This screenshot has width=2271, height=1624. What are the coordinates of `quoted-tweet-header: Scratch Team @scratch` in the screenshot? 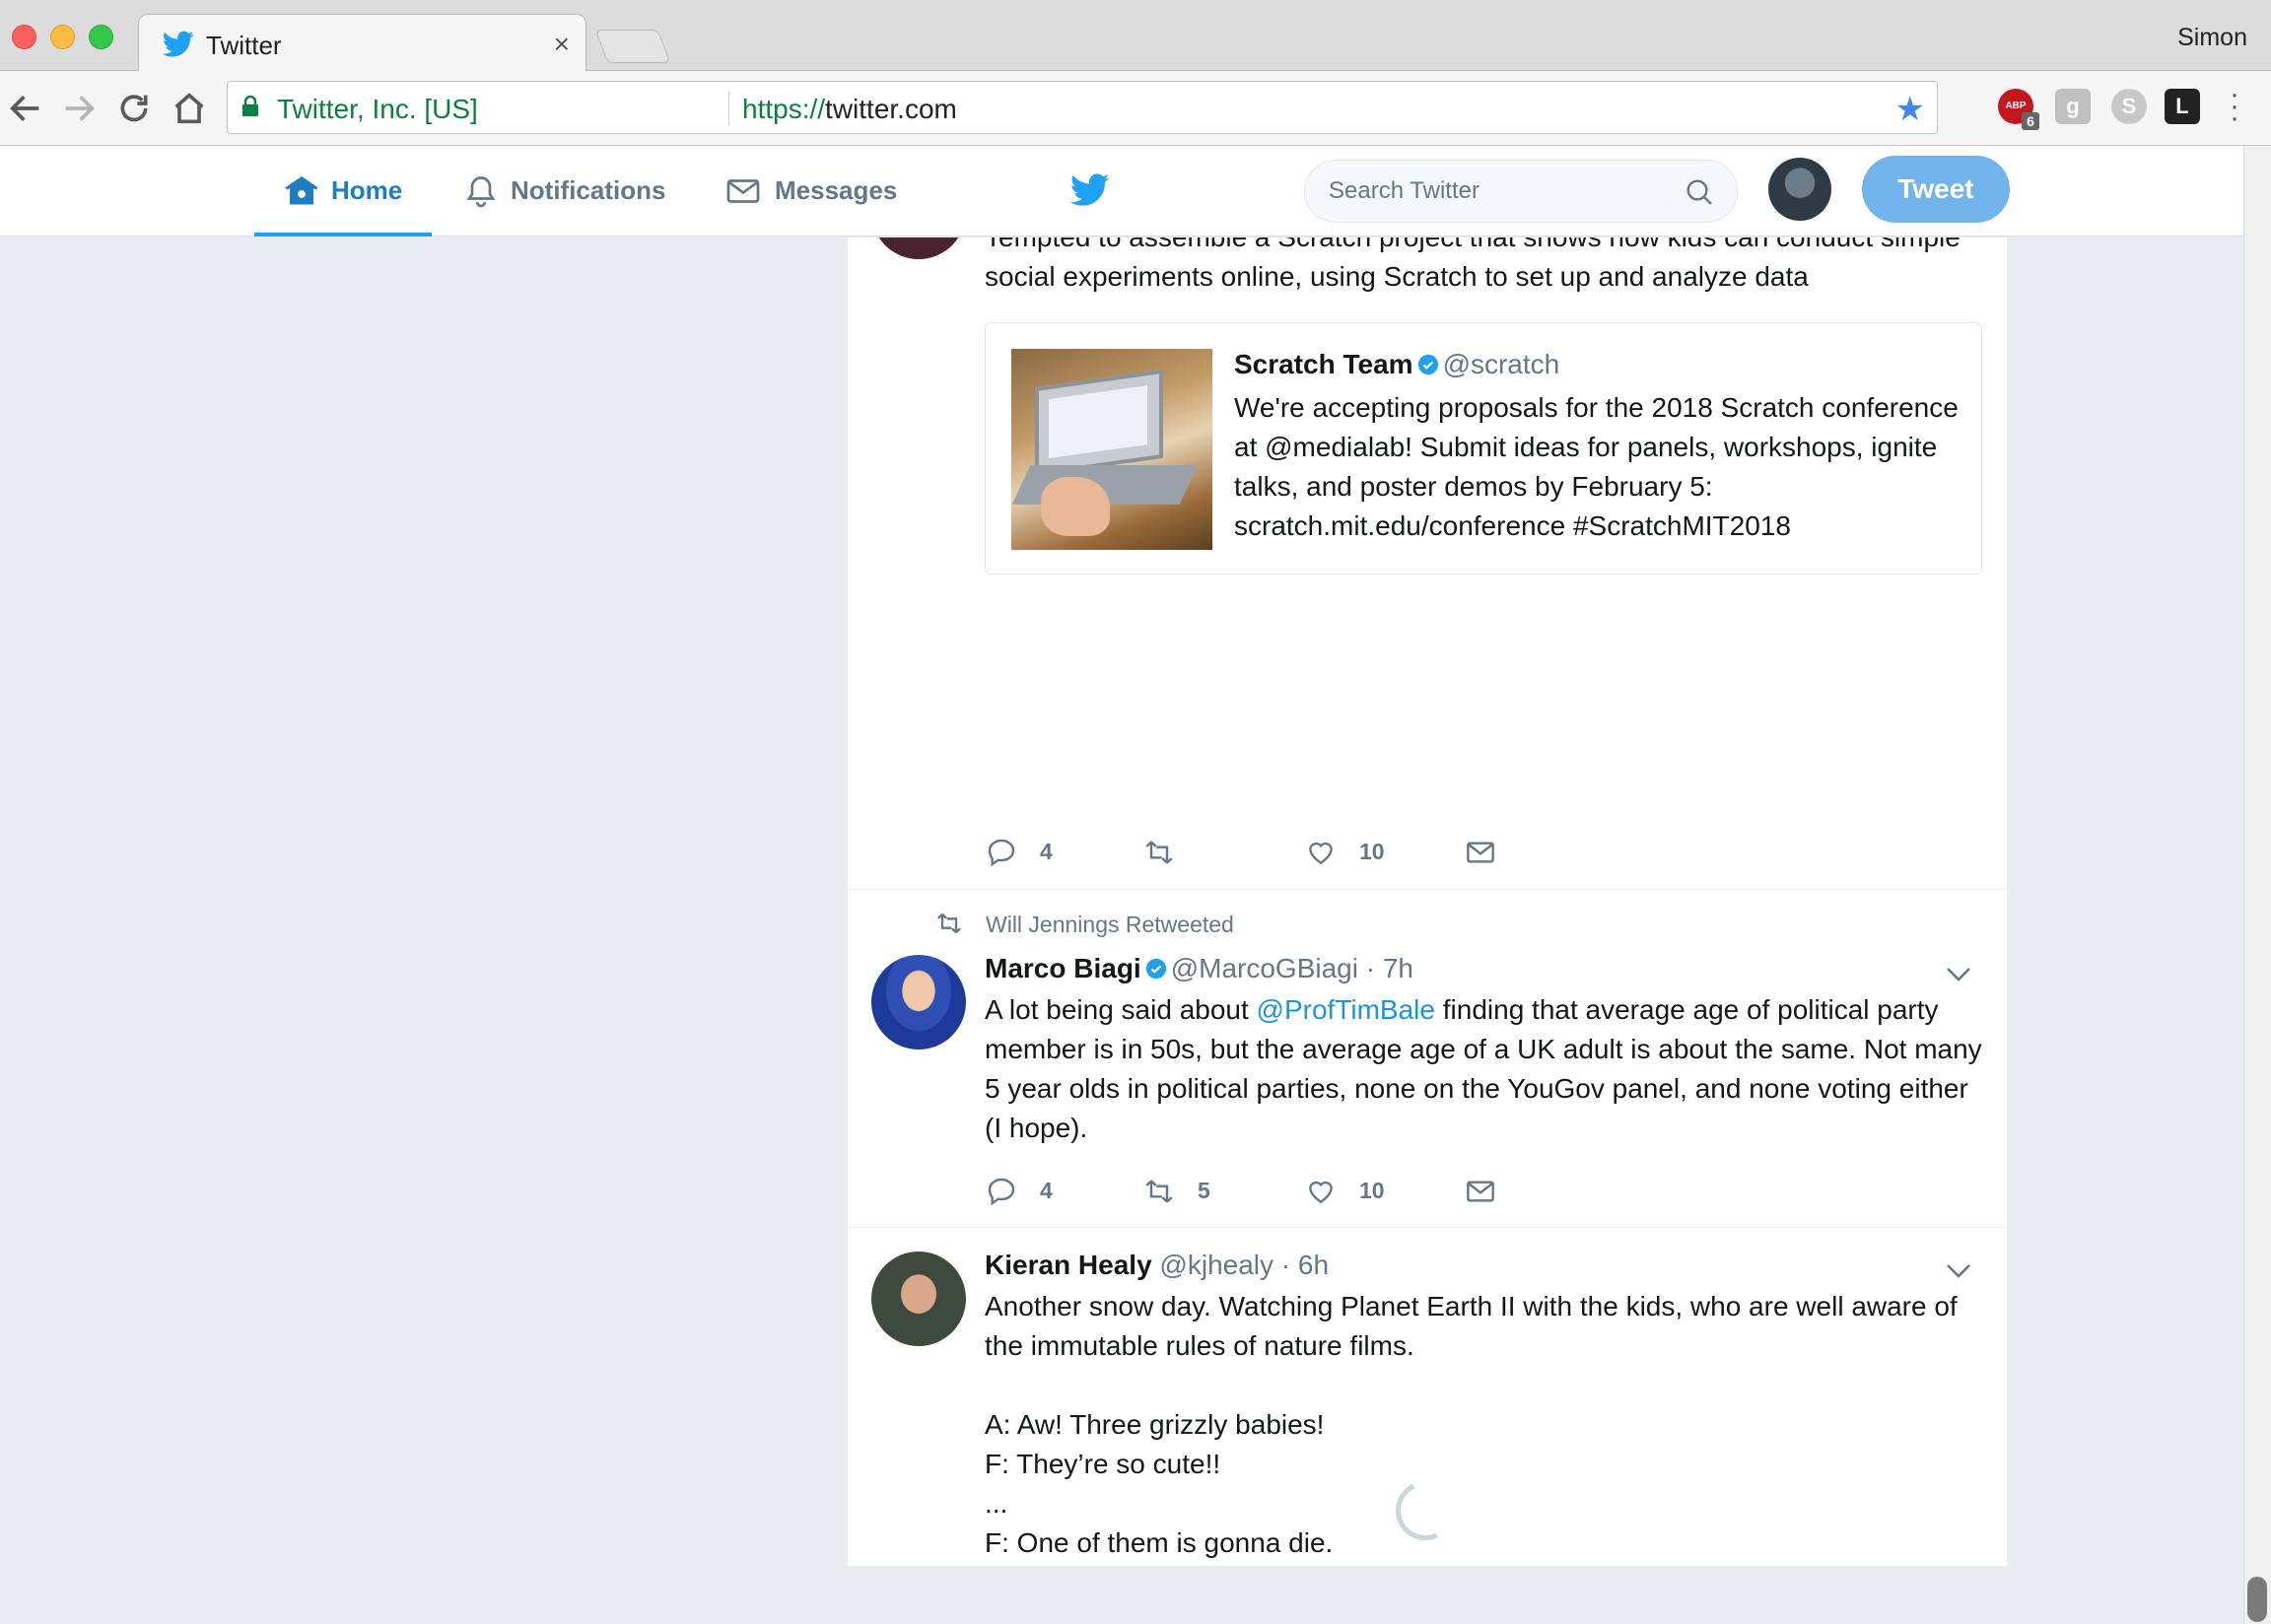 It's located at (1396, 365).